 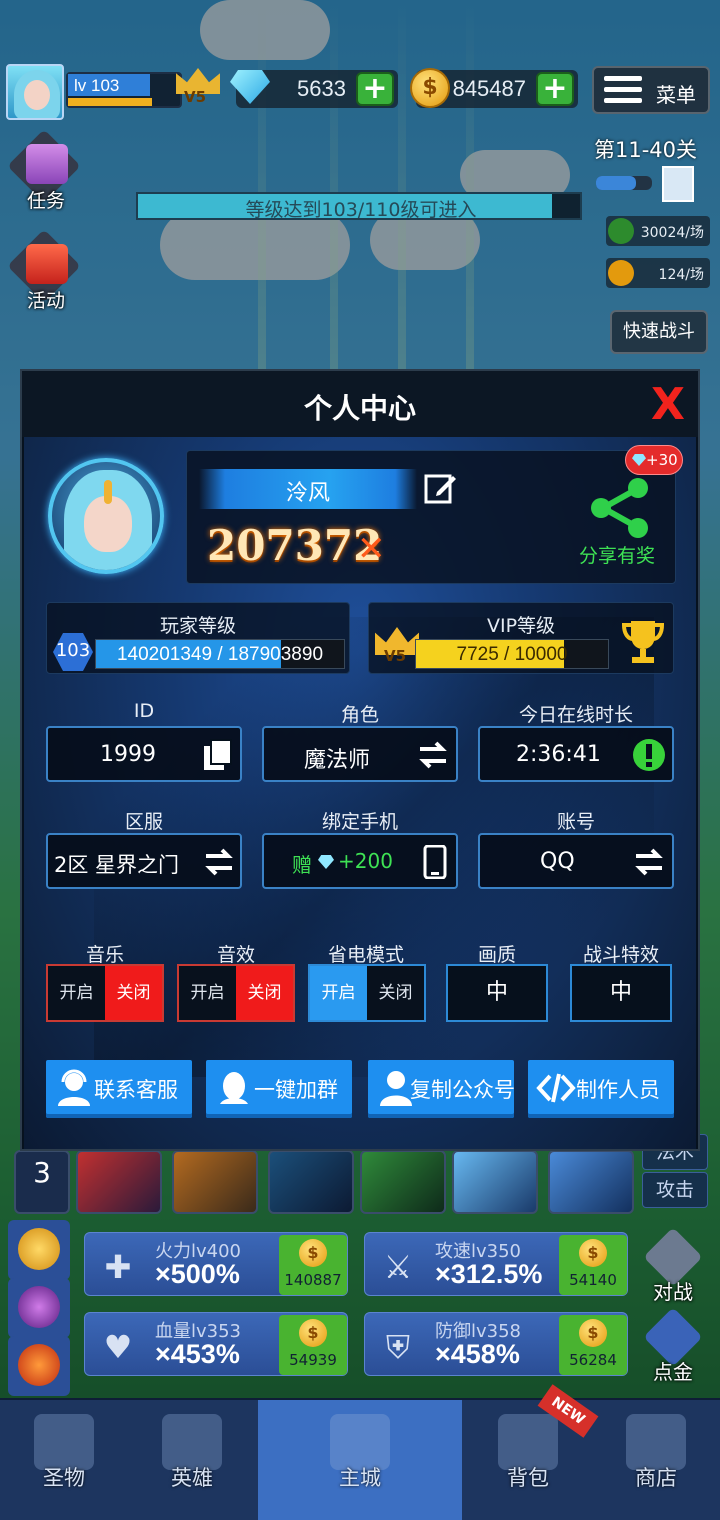 What do you see at coordinates (673, 1346) in the screenshot?
I see `gold-button: 点金` at bounding box center [673, 1346].